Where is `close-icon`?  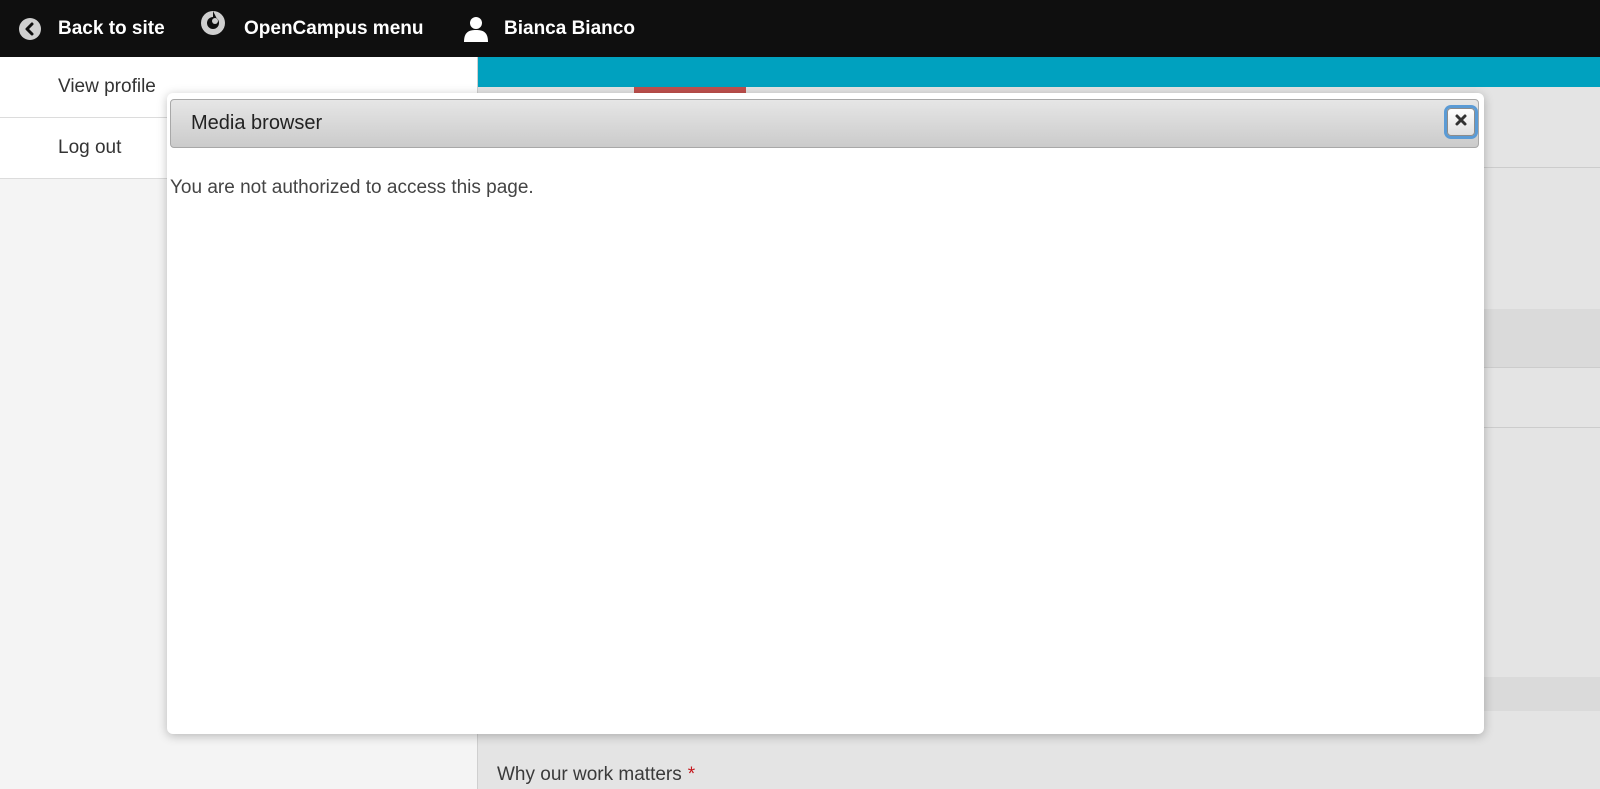 close-icon is located at coordinates (1461, 122).